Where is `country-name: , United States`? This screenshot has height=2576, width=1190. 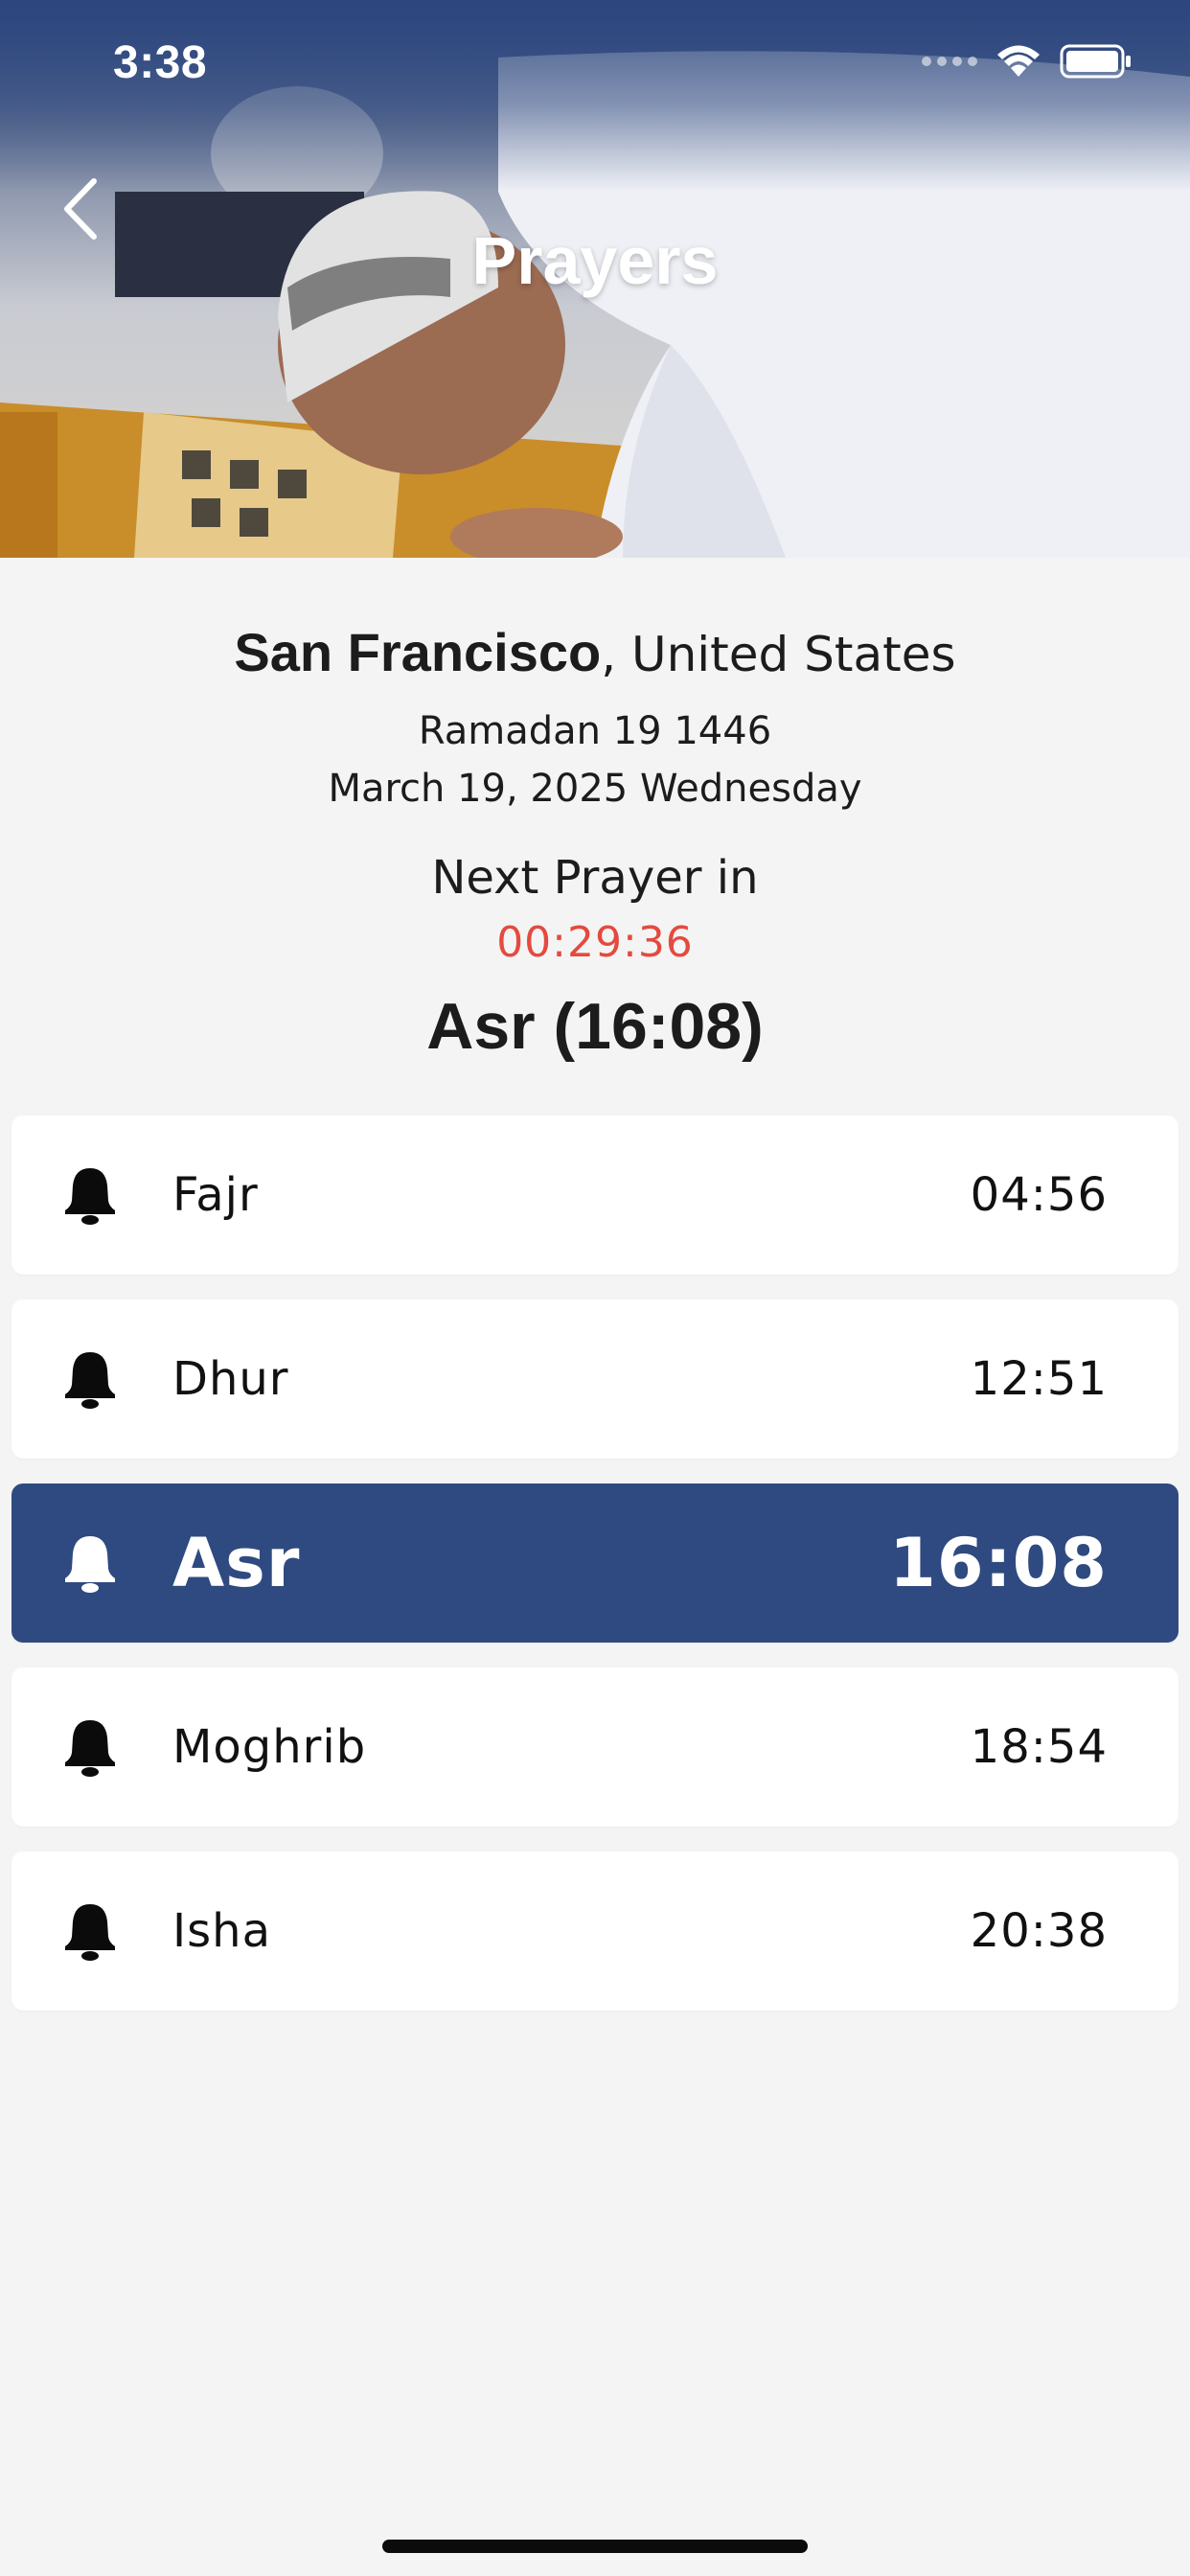 country-name: , United States is located at coordinates (779, 654).